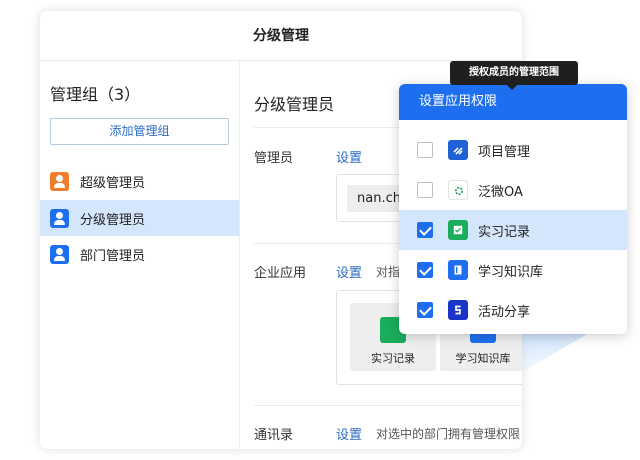 This screenshot has height=460, width=640. Describe the element at coordinates (458, 230) in the screenshot. I see `internship-icon` at that location.